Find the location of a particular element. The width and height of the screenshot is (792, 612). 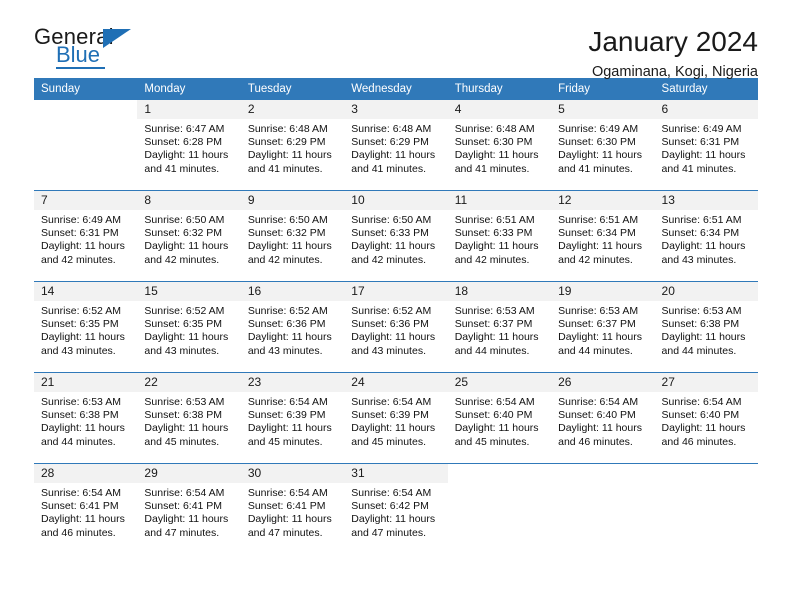

sunset-text: Sunset: 6:33 PM is located at coordinates (390, 233).